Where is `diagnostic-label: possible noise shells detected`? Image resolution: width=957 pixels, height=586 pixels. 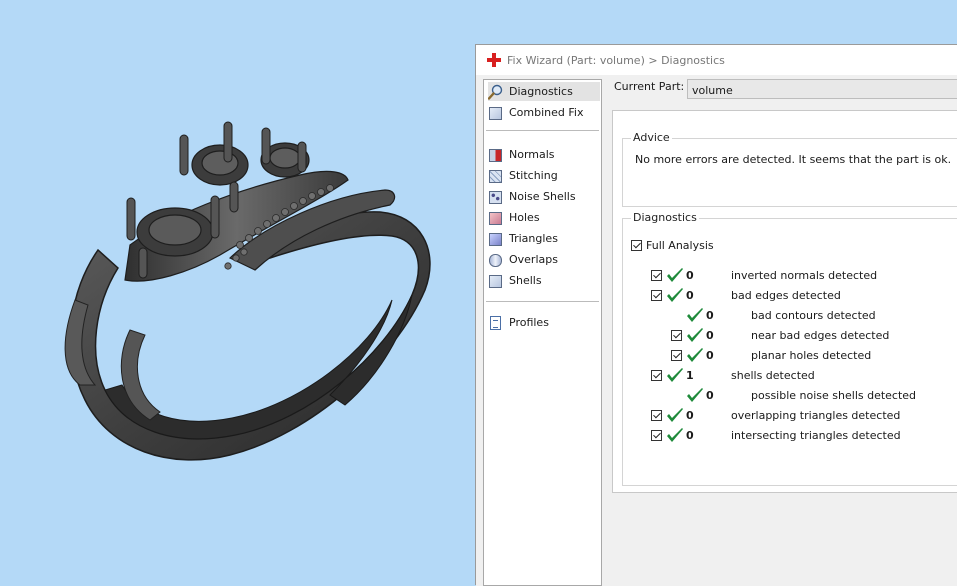 diagnostic-label: possible noise shells detected is located at coordinates (834, 395).